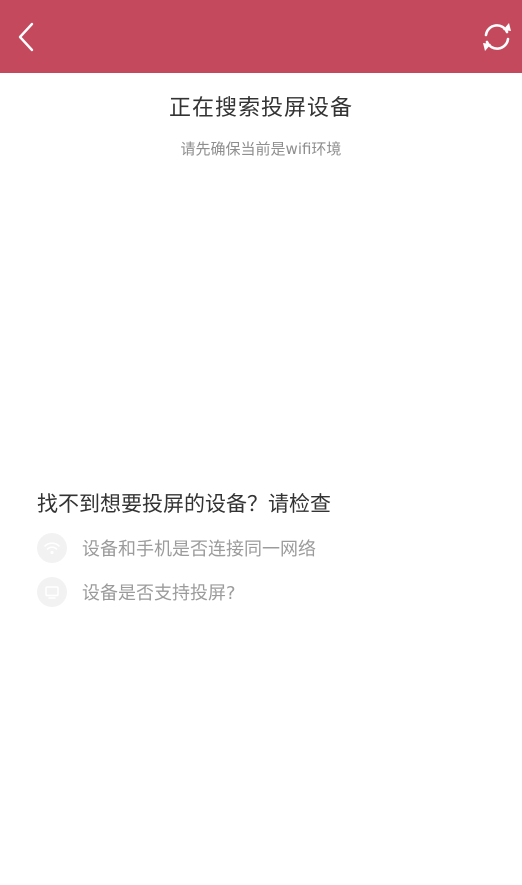 The width and height of the screenshot is (522, 885). What do you see at coordinates (52, 548) in the screenshot?
I see `wifi-icon` at bounding box center [52, 548].